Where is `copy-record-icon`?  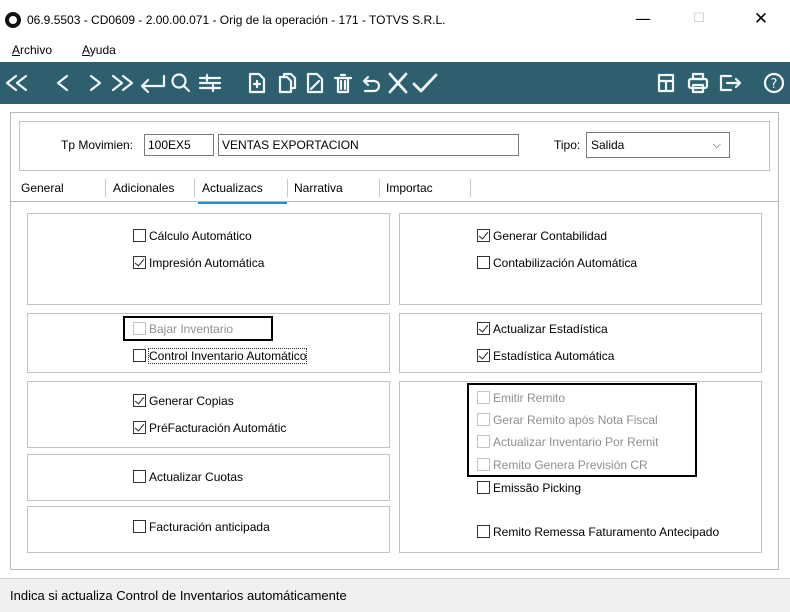
copy-record-icon is located at coordinates (287, 83).